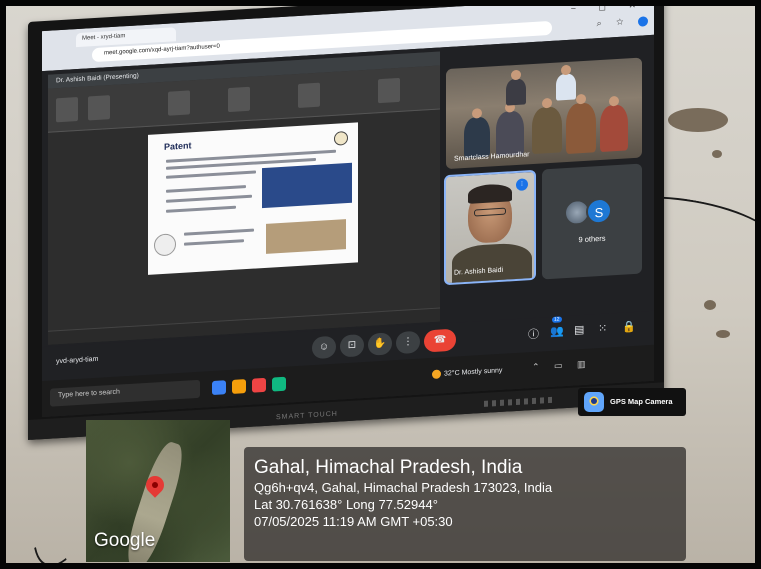 This screenshot has width=761, height=569. Describe the element at coordinates (562, 366) in the screenshot. I see `system-tray: ⌃ ▭ ▥` at that location.